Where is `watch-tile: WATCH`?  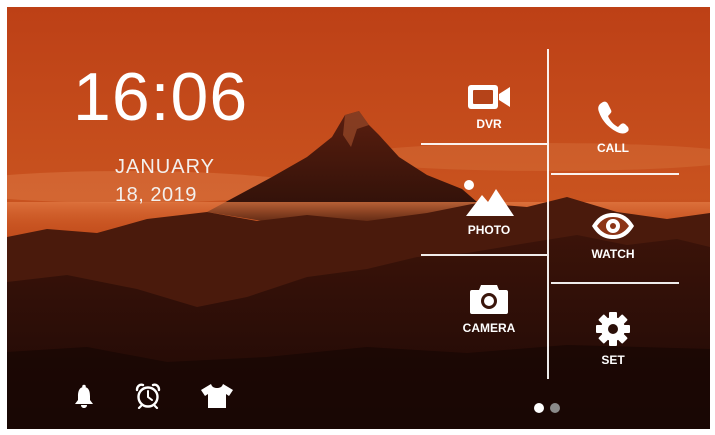
watch-tile: WATCH is located at coordinates (613, 236).